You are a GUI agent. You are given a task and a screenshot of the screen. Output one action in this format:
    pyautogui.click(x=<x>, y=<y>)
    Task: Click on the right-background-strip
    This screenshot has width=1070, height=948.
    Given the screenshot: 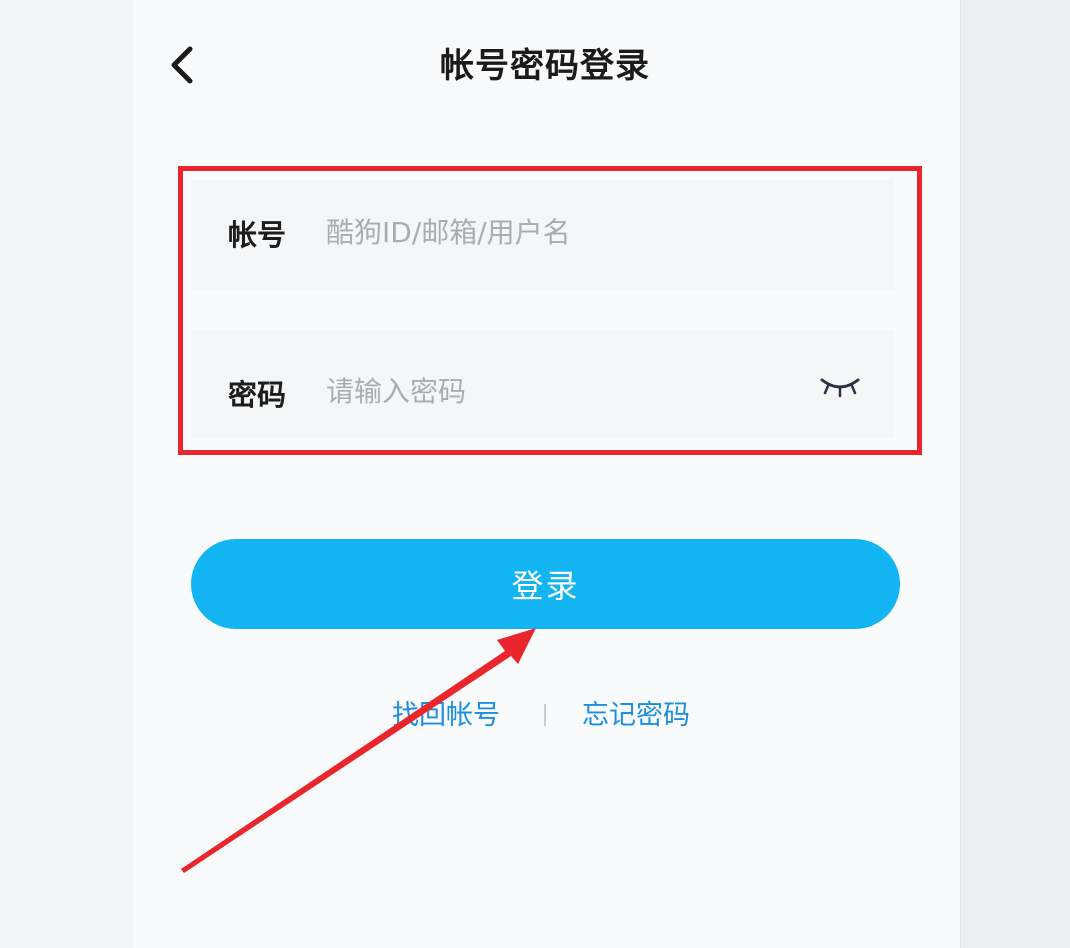 What is the action you would take?
    pyautogui.click(x=1015, y=474)
    